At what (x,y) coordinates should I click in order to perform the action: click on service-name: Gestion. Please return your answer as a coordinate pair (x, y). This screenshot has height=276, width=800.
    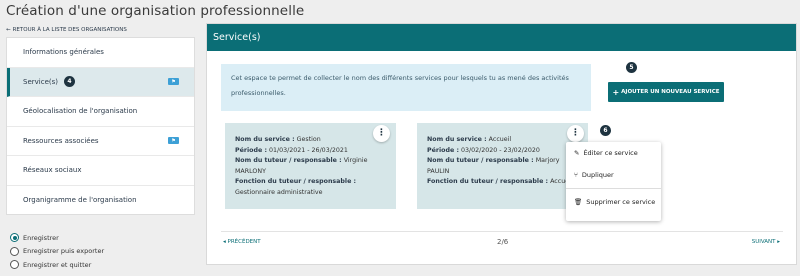
    Looking at the image, I should click on (308, 139).